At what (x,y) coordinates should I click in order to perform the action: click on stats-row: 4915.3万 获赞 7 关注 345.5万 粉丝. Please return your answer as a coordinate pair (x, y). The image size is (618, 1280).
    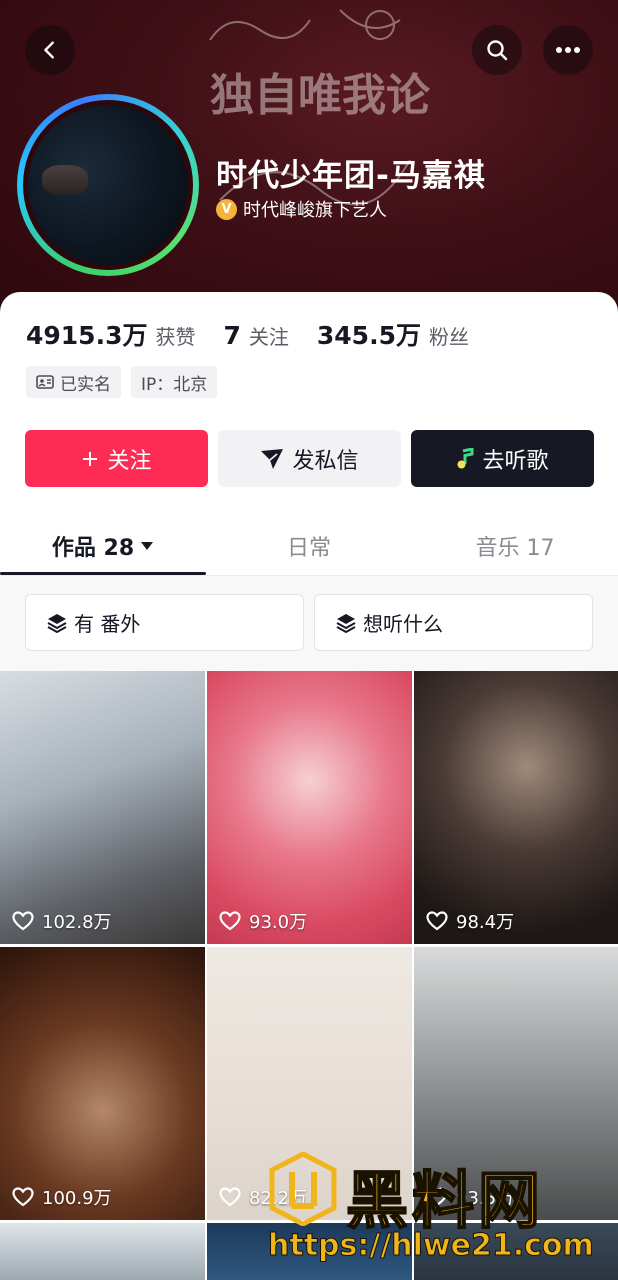
    Looking at the image, I should click on (257, 334).